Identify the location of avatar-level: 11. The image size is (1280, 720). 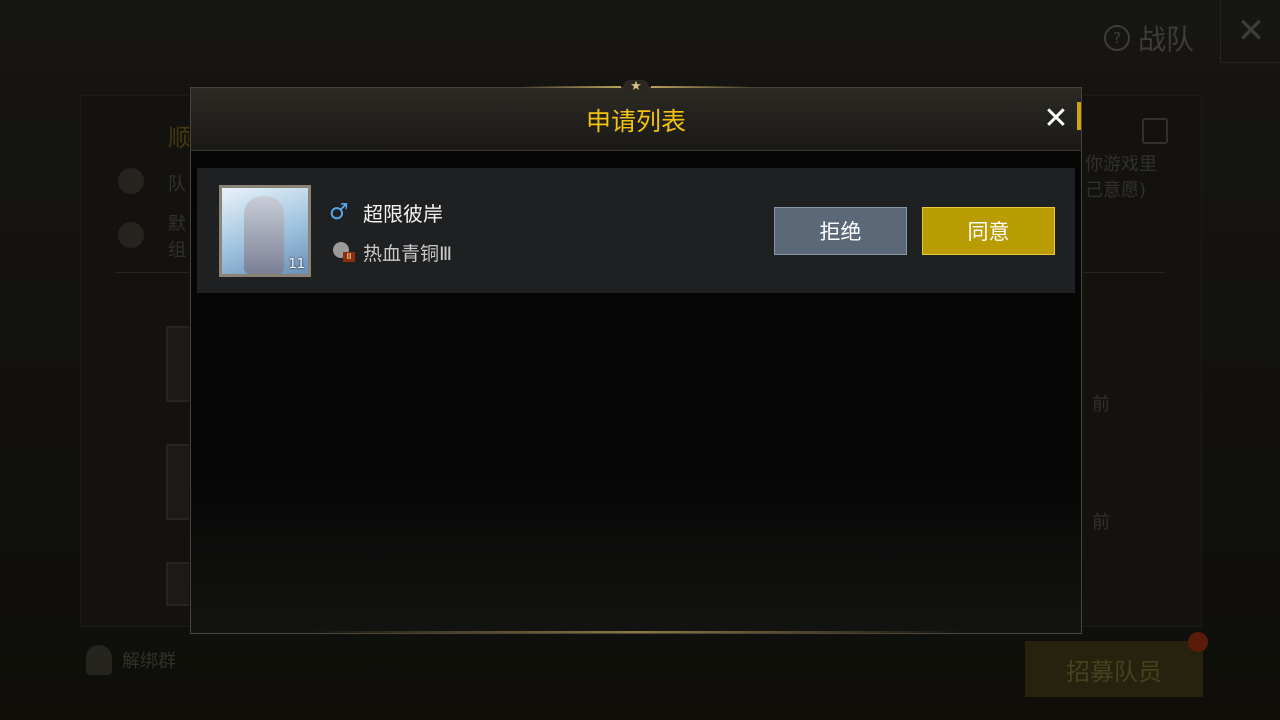
(296, 264).